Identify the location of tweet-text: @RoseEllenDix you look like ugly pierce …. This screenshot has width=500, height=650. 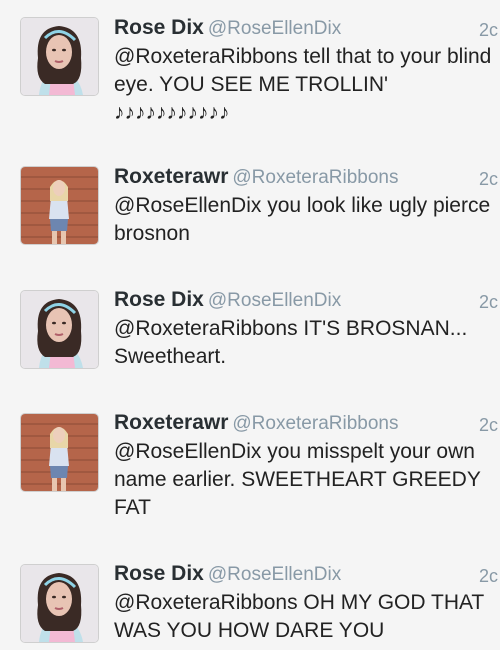
(302, 219).